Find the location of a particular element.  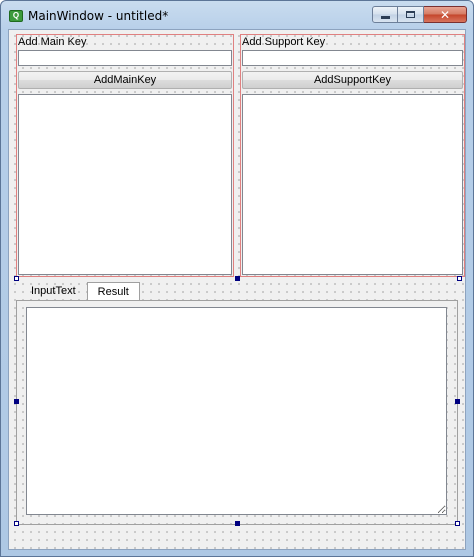

support-key-label: Add Support Key is located at coordinates (284, 42).